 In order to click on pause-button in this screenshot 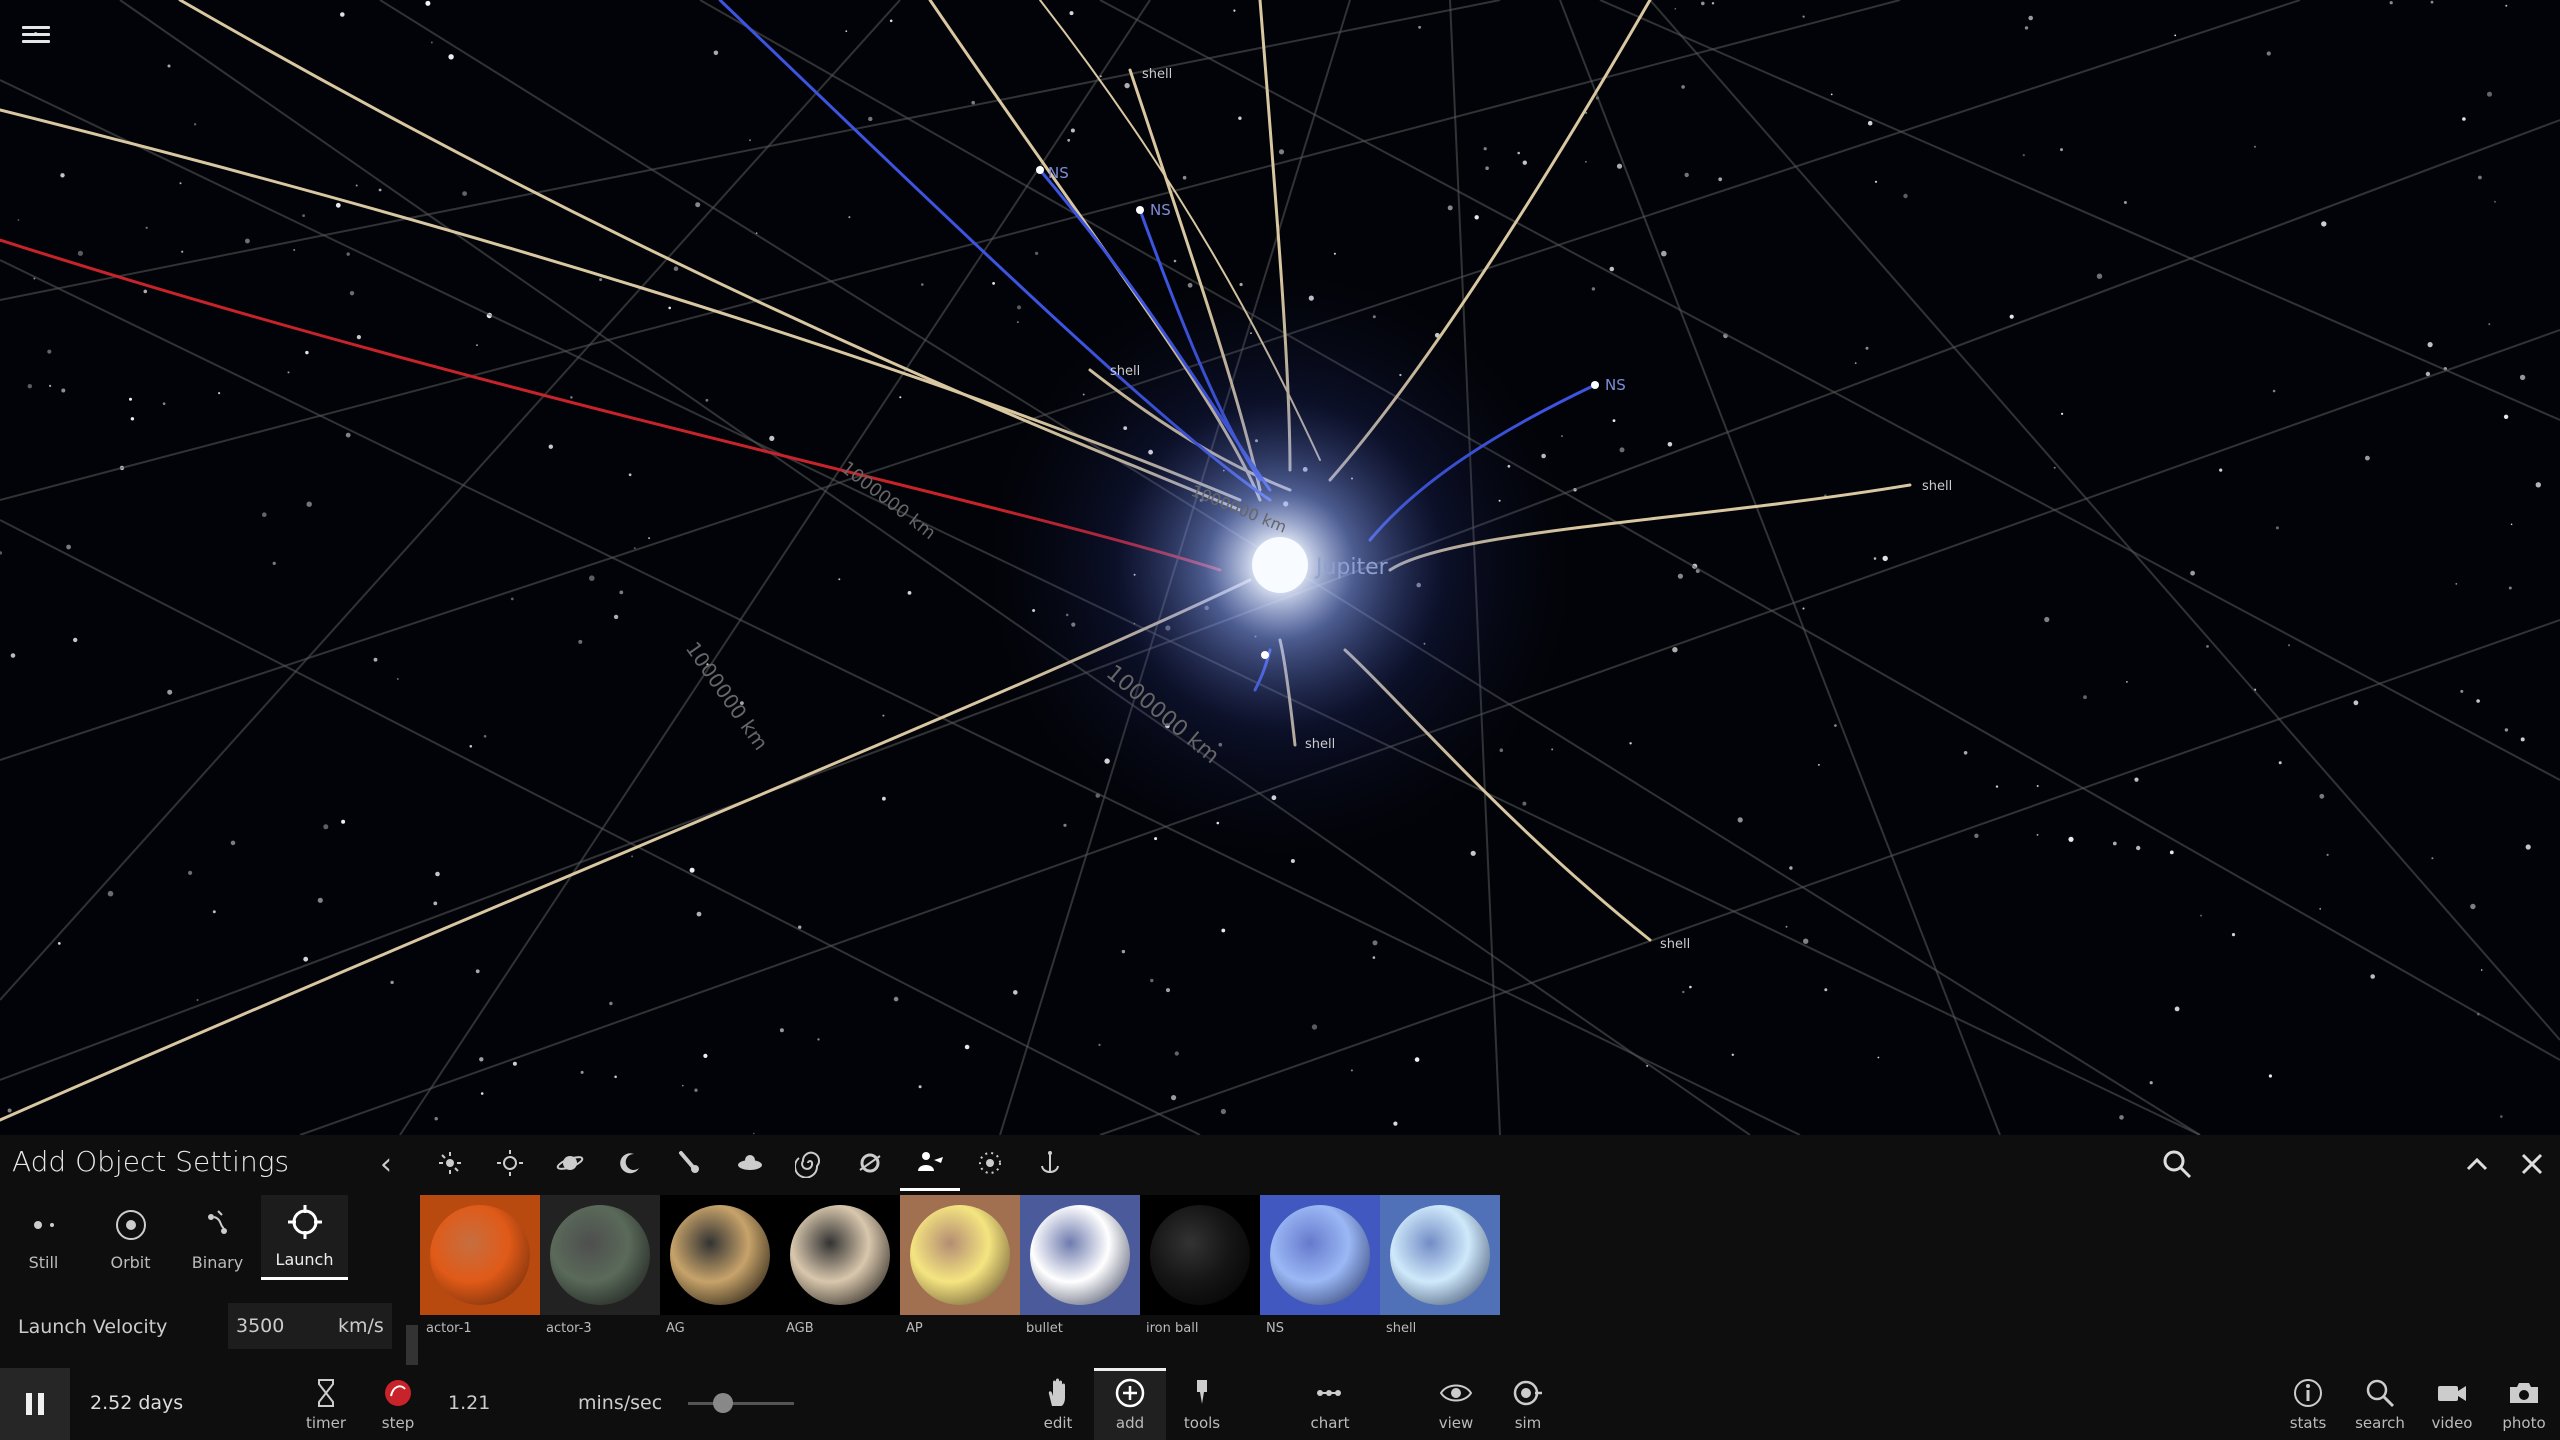, I will do `click(35, 1404)`.